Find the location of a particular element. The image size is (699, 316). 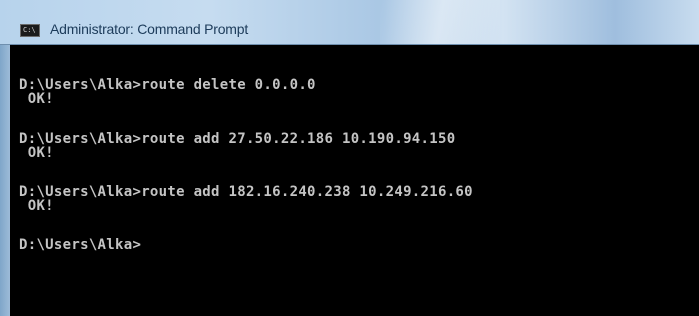

window-border is located at coordinates (5, 180).